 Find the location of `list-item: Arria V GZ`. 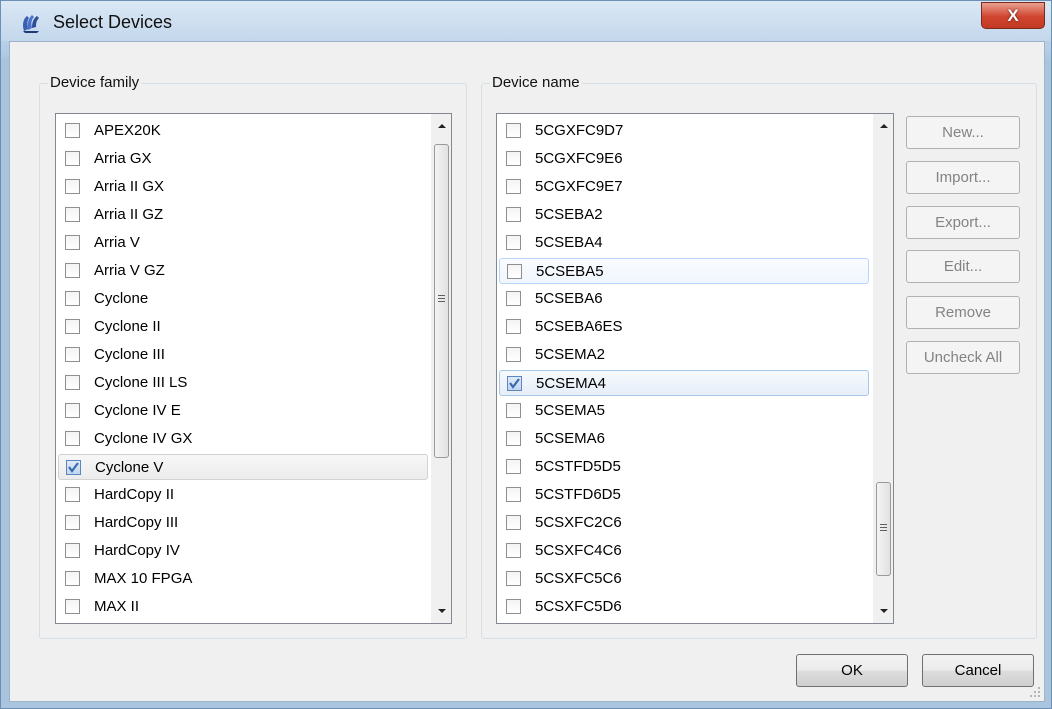

list-item: Arria V GZ is located at coordinates (243, 271).